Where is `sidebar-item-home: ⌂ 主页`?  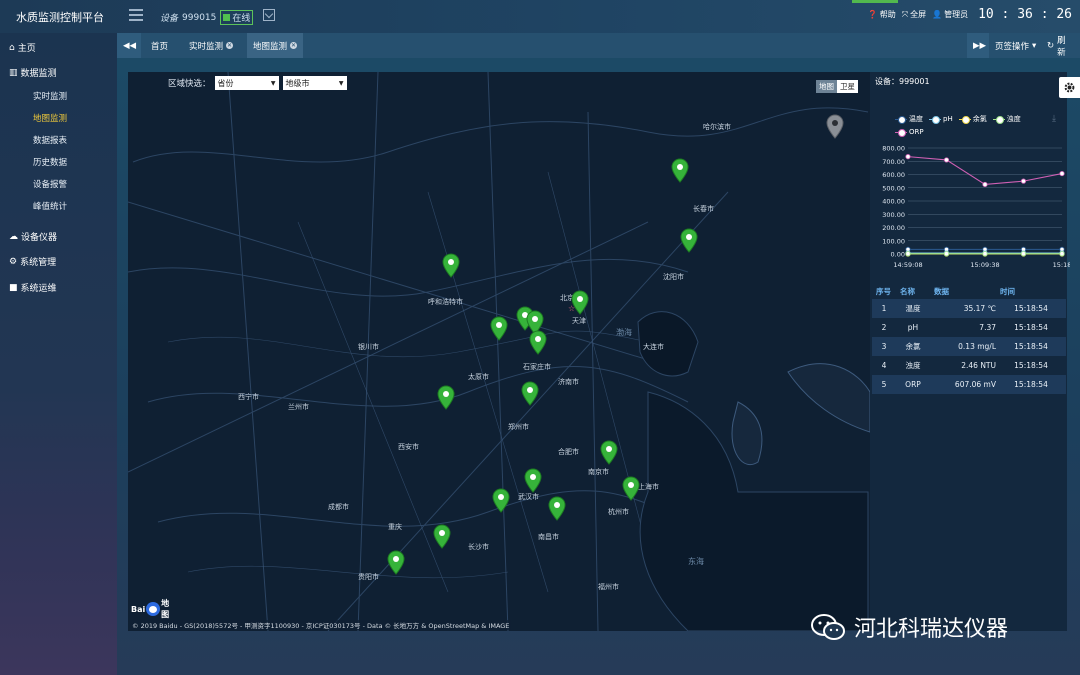
sidebar-item-home: ⌂ 主页 is located at coordinates (22, 48).